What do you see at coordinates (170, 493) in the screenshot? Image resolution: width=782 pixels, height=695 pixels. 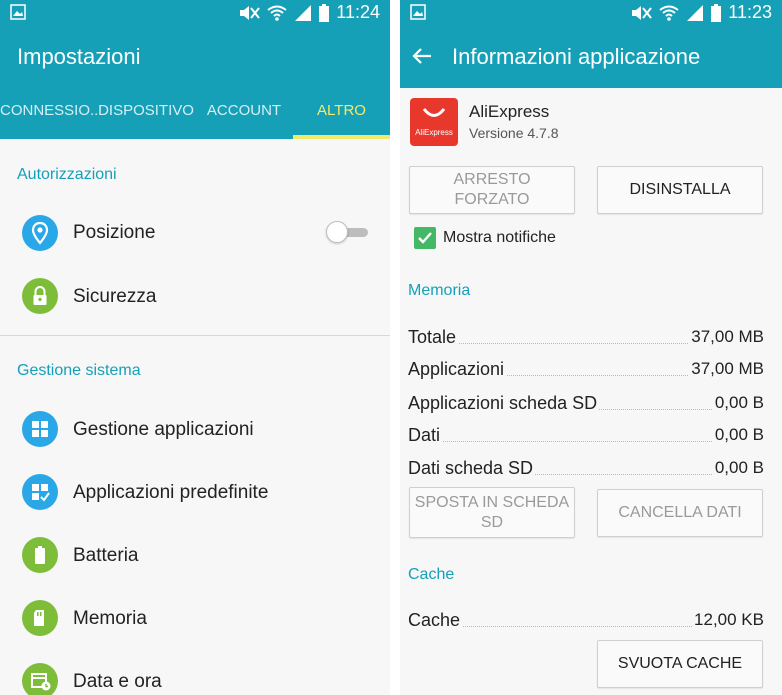 I see `setting-applicazioni-predefinite: Applicazioni predefinite` at bounding box center [170, 493].